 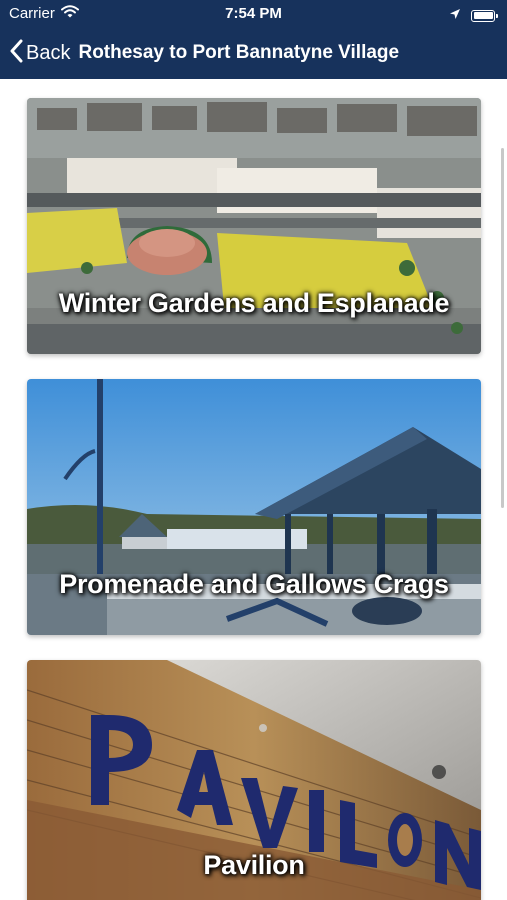 I want to click on location-arrow-icon, so click(x=455, y=15).